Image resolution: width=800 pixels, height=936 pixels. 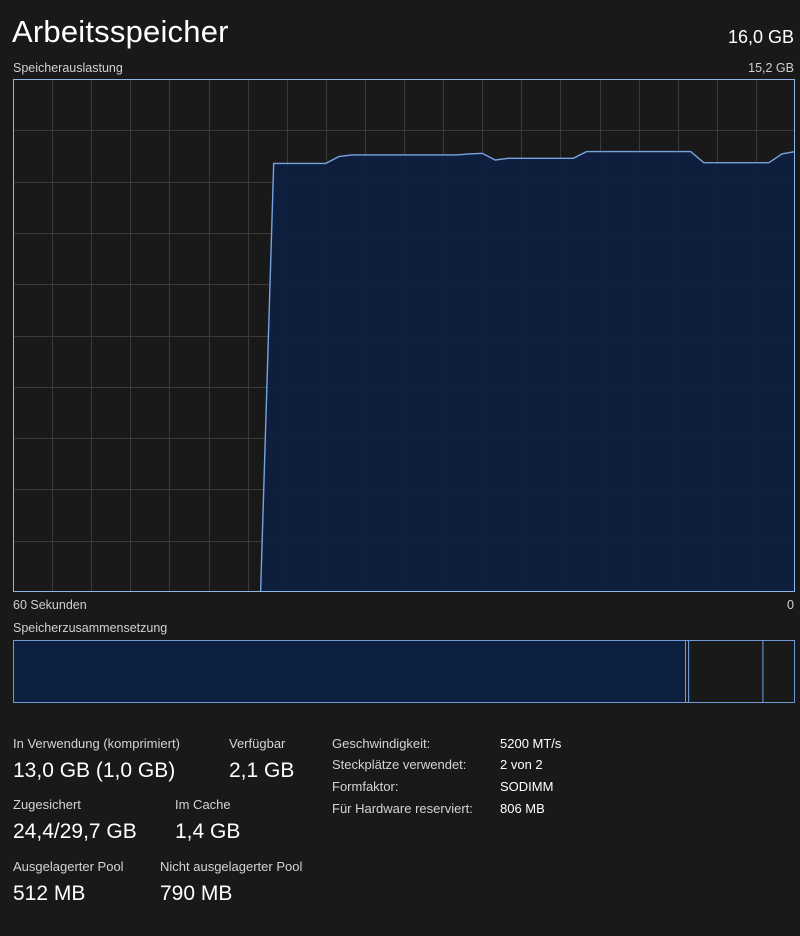 I want to click on composition-in-use, so click(x=350, y=671).